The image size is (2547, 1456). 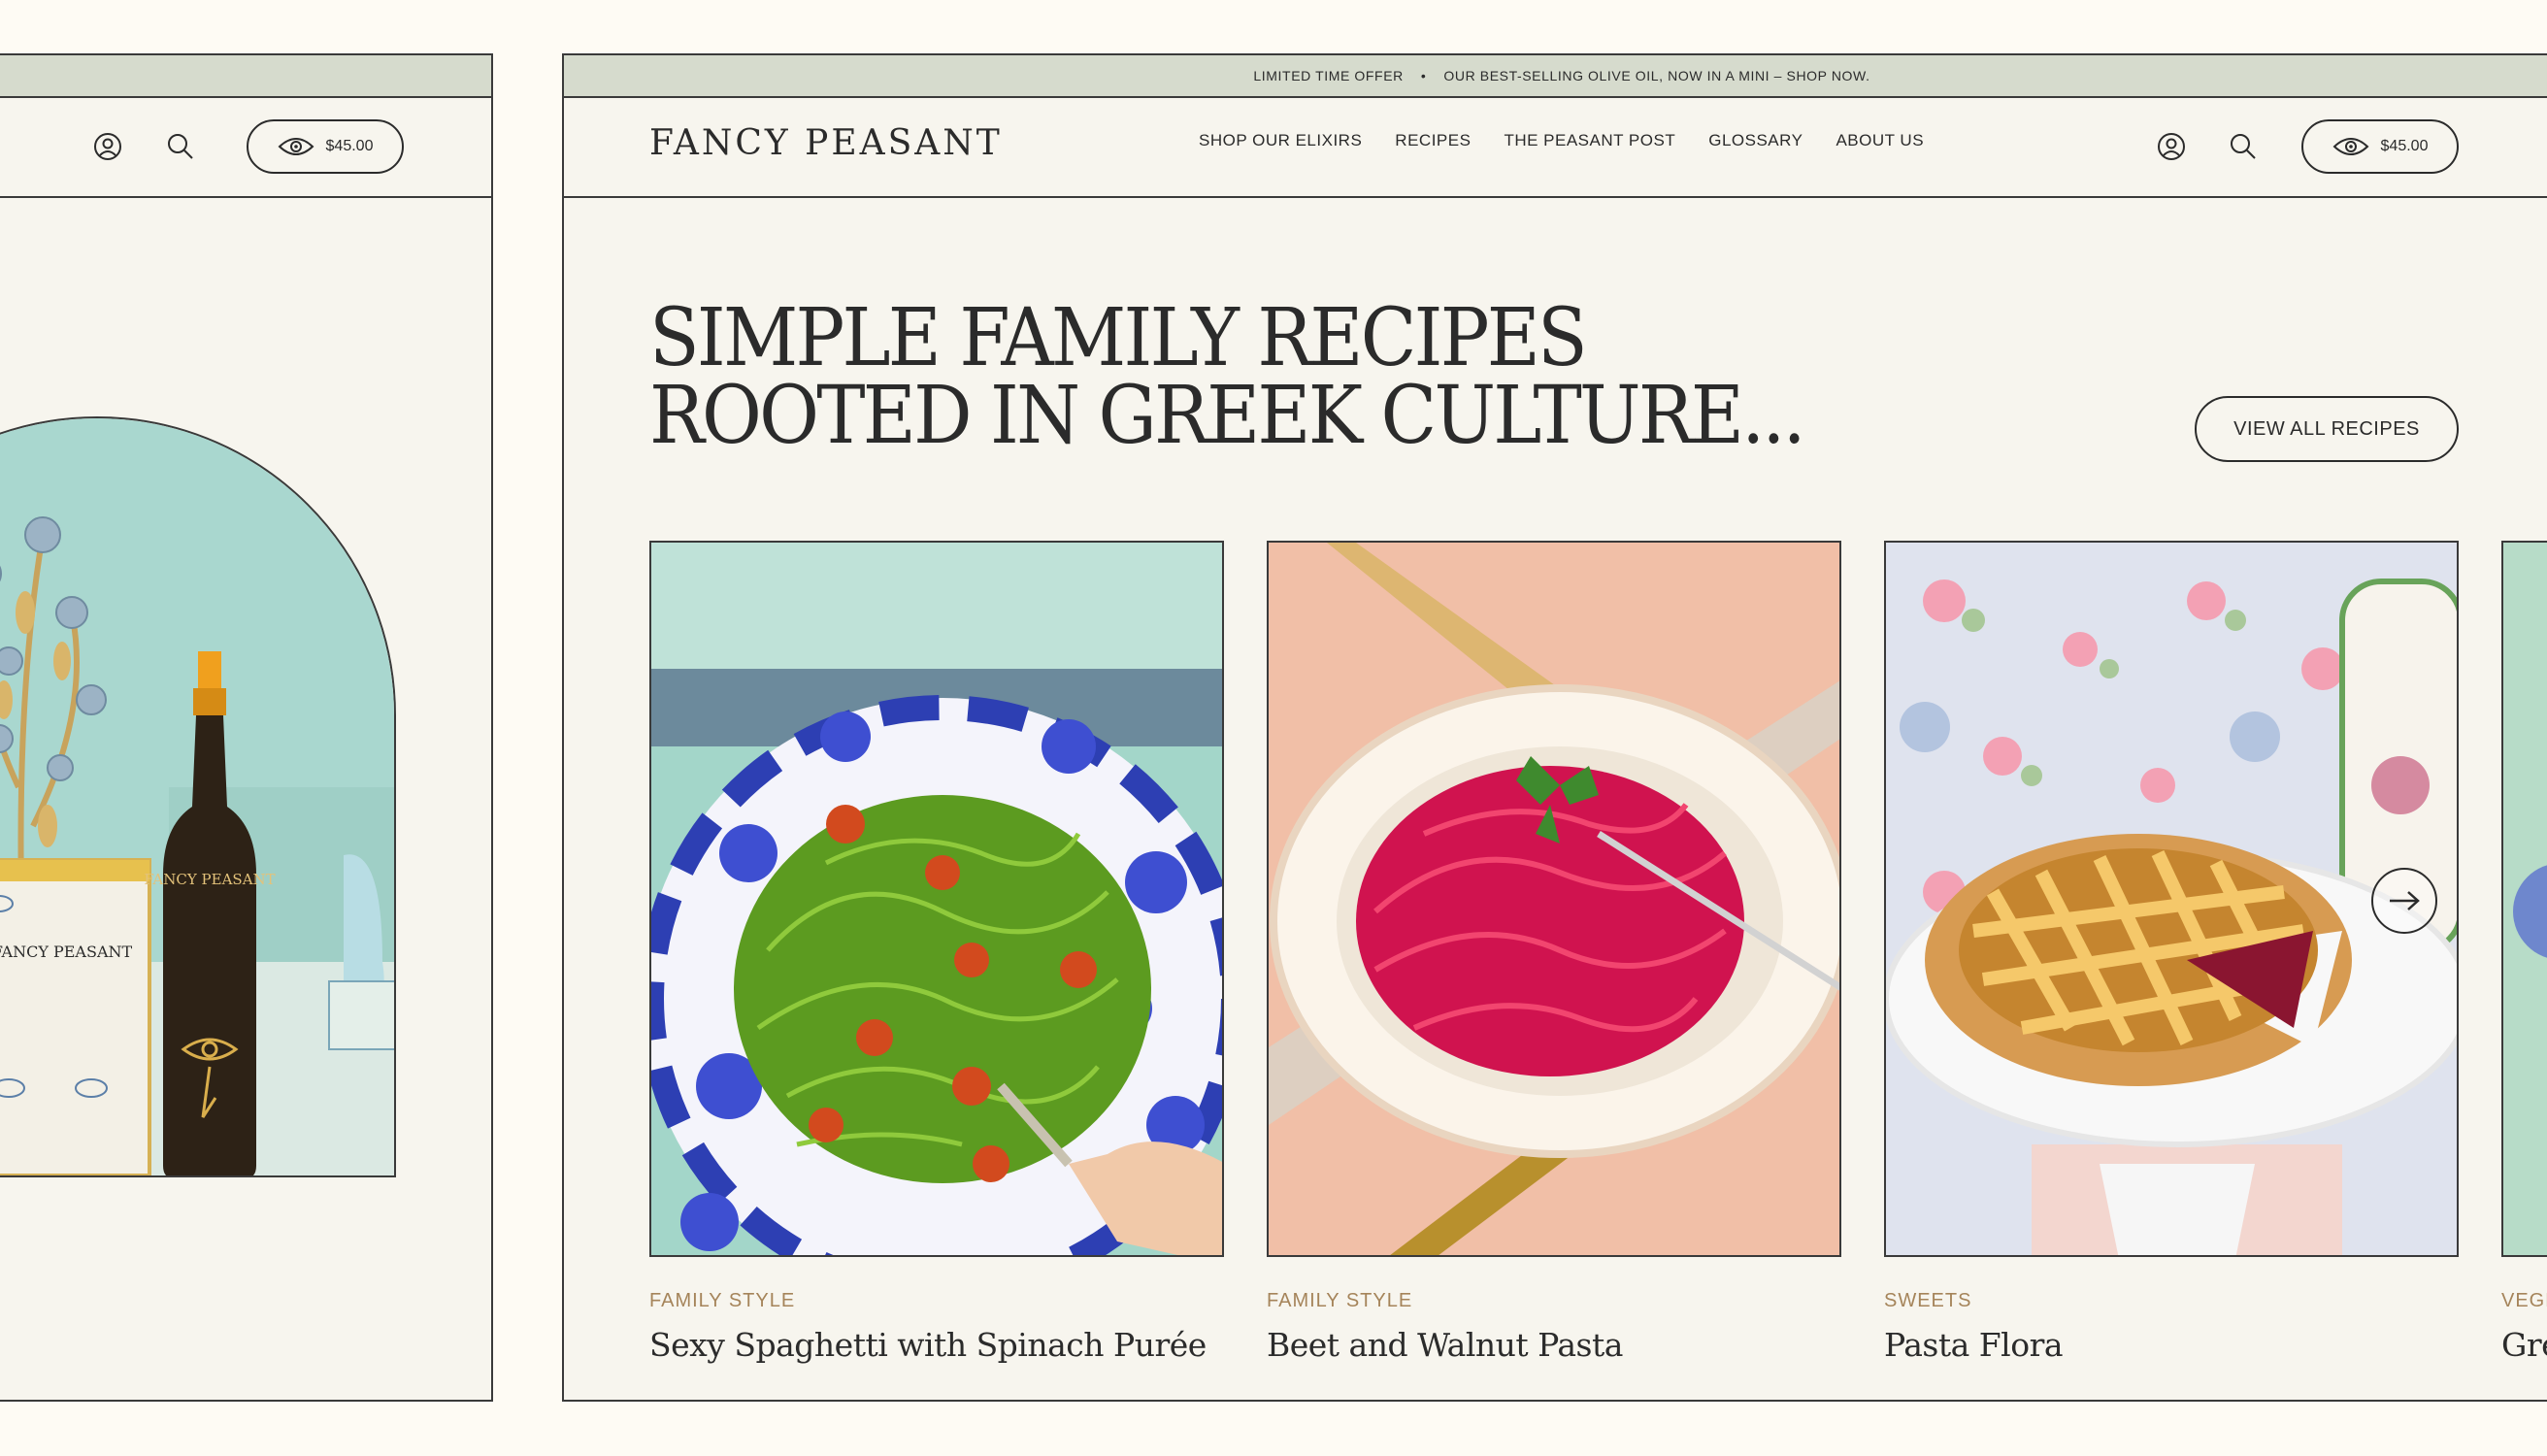 I want to click on recipe-title: Pasta Flora, so click(x=2171, y=1345).